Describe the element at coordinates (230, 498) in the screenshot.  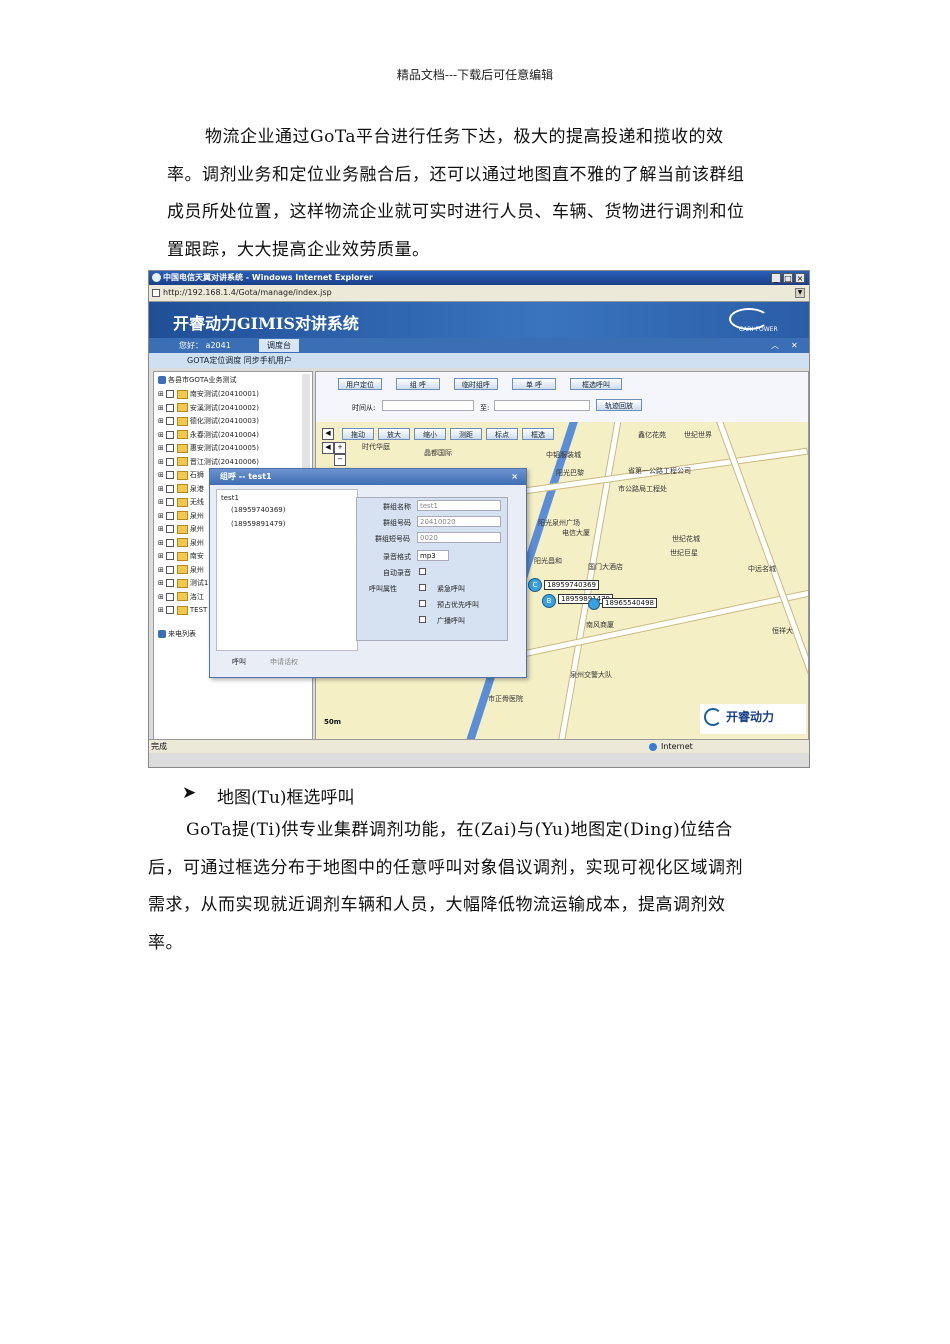
I see `dialog-tree-root: test1` at that location.